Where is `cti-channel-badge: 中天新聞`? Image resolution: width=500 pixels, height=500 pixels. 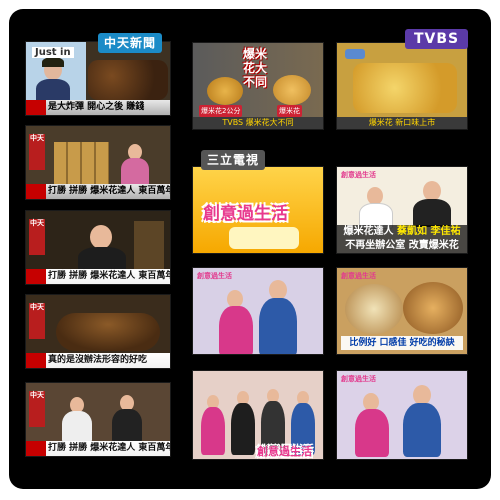 cti-channel-badge: 中天新聞 is located at coordinates (130, 43).